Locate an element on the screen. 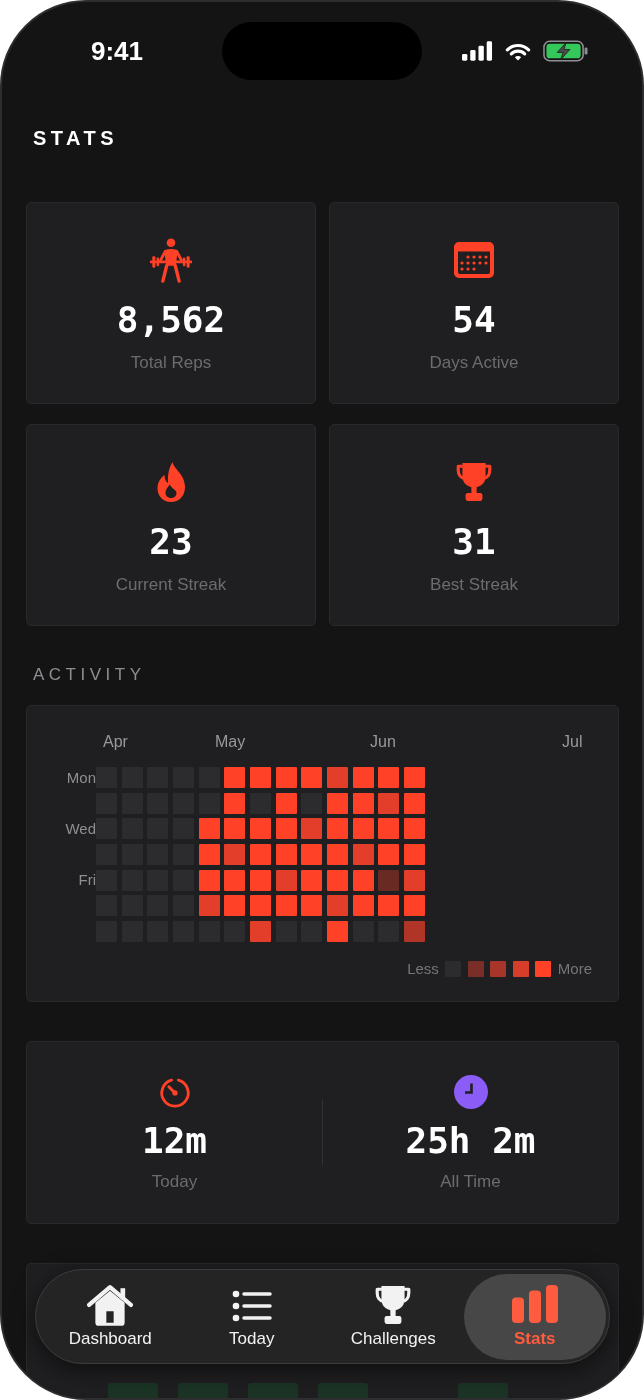 Image resolution: width=644 pixels, height=1400 pixels. month-label: May is located at coordinates (230, 742).